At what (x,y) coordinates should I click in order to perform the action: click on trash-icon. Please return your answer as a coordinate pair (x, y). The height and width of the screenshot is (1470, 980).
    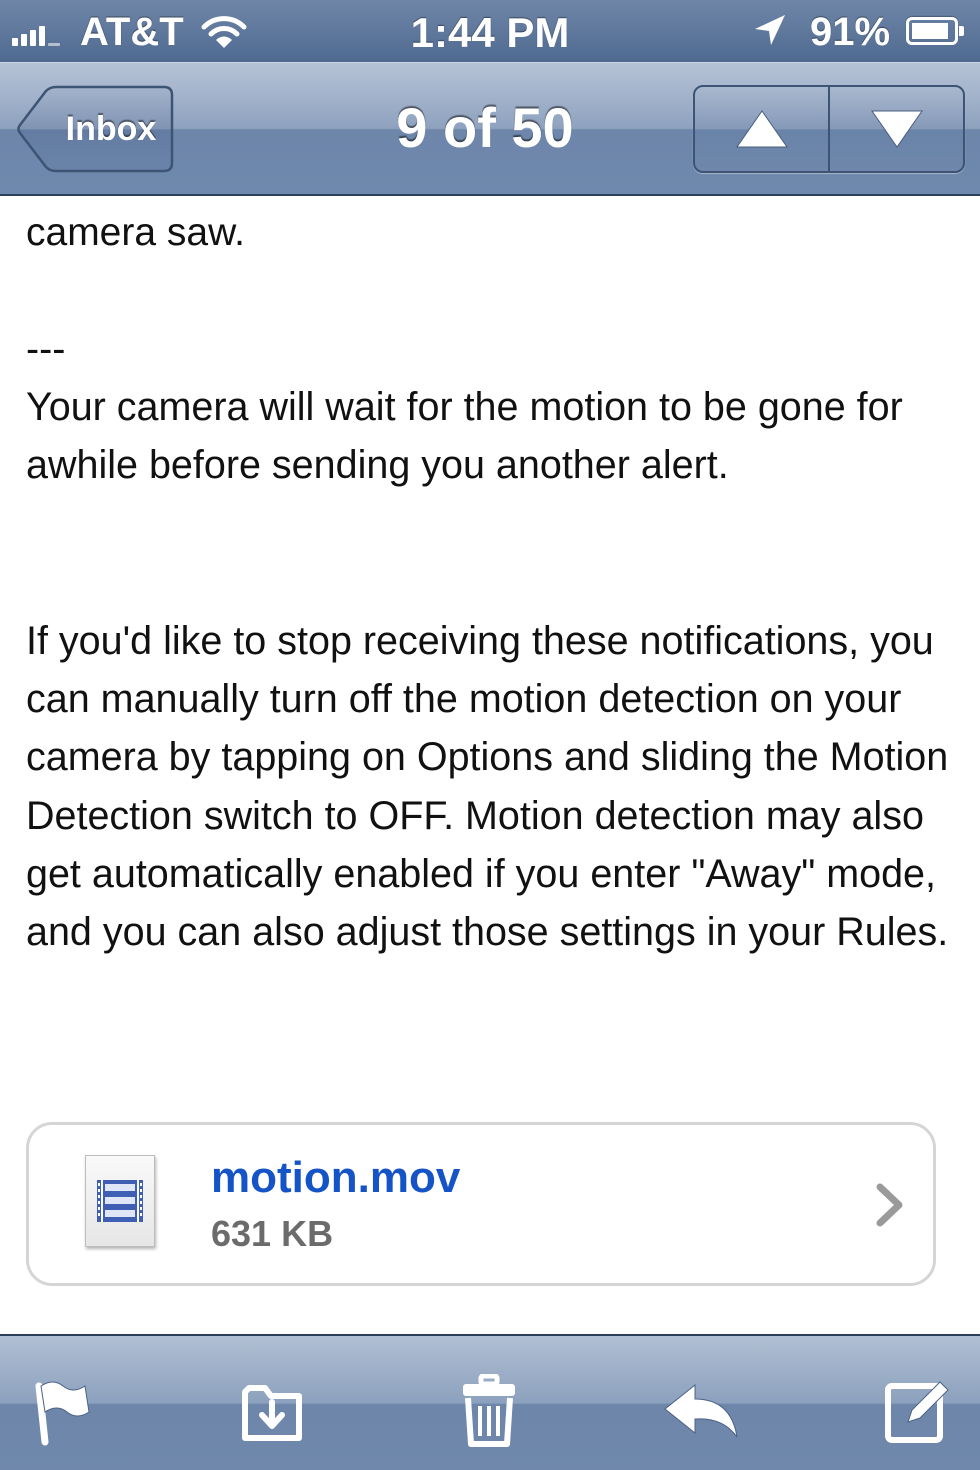
    Looking at the image, I should click on (489, 1410).